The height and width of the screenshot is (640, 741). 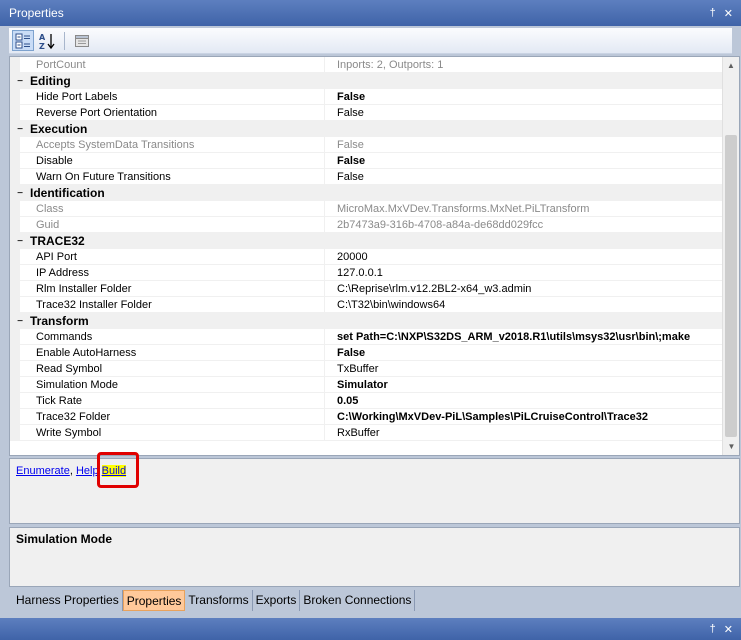 I want to click on property-name: Write Symbol, so click(x=172, y=433).